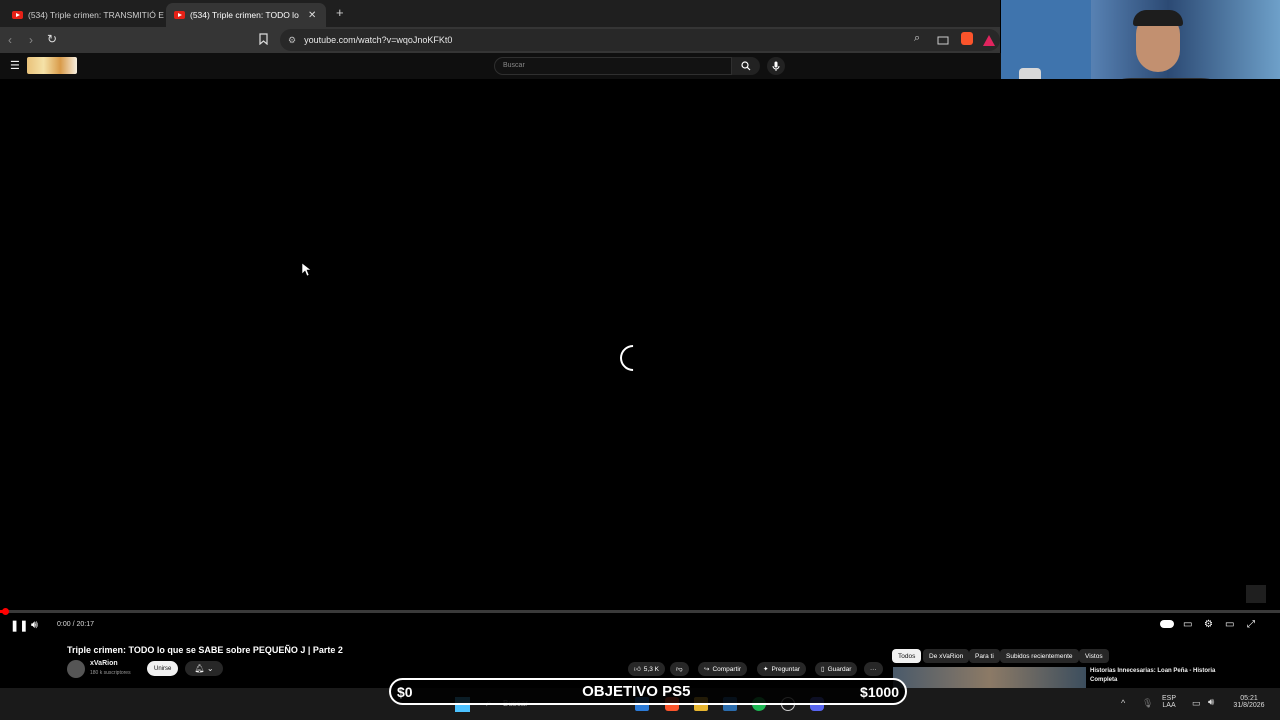 The height and width of the screenshot is (720, 1280). What do you see at coordinates (1196, 703) in the screenshot?
I see `network-icon: ▭` at bounding box center [1196, 703].